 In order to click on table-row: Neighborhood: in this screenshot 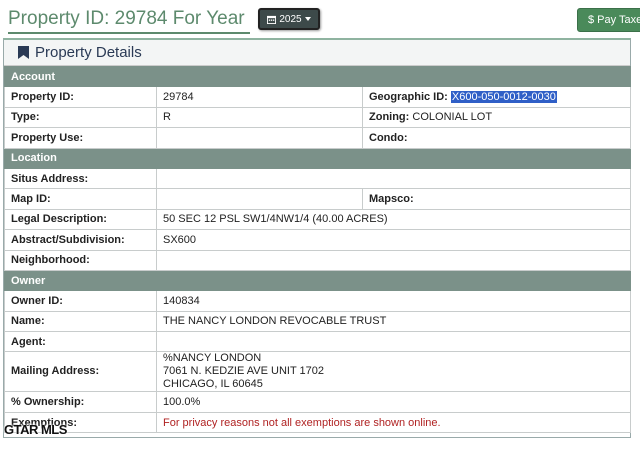, I will do `click(317, 260)`.